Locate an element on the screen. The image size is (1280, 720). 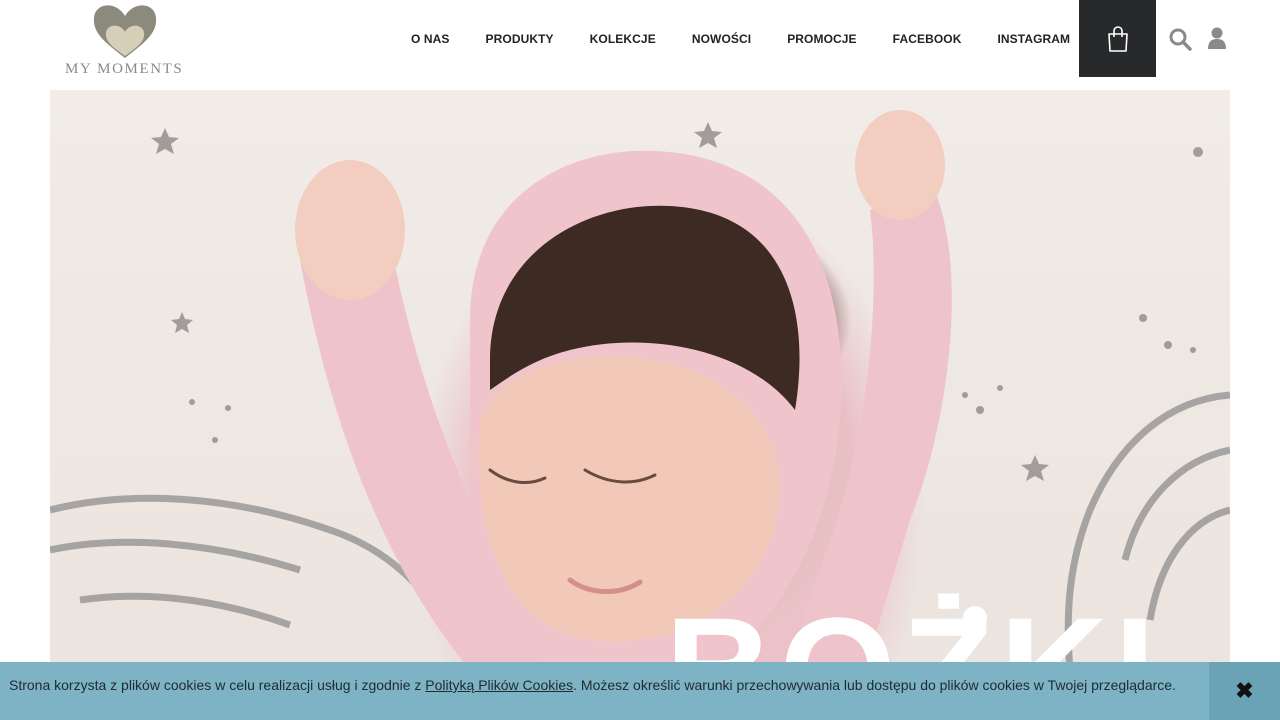
account-button is located at coordinates (1217, 38).